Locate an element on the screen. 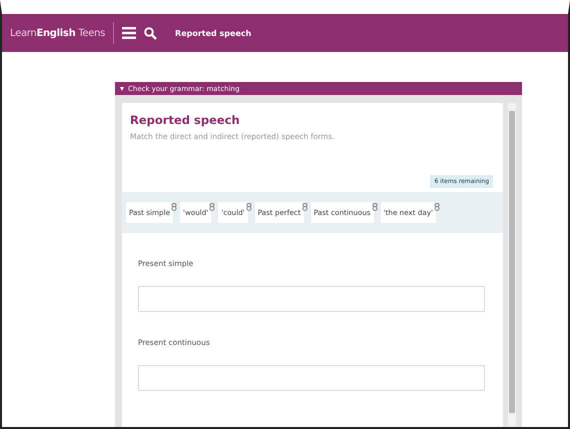 Image resolution: width=570 pixels, height=429 pixels. search-icon is located at coordinates (151, 33).